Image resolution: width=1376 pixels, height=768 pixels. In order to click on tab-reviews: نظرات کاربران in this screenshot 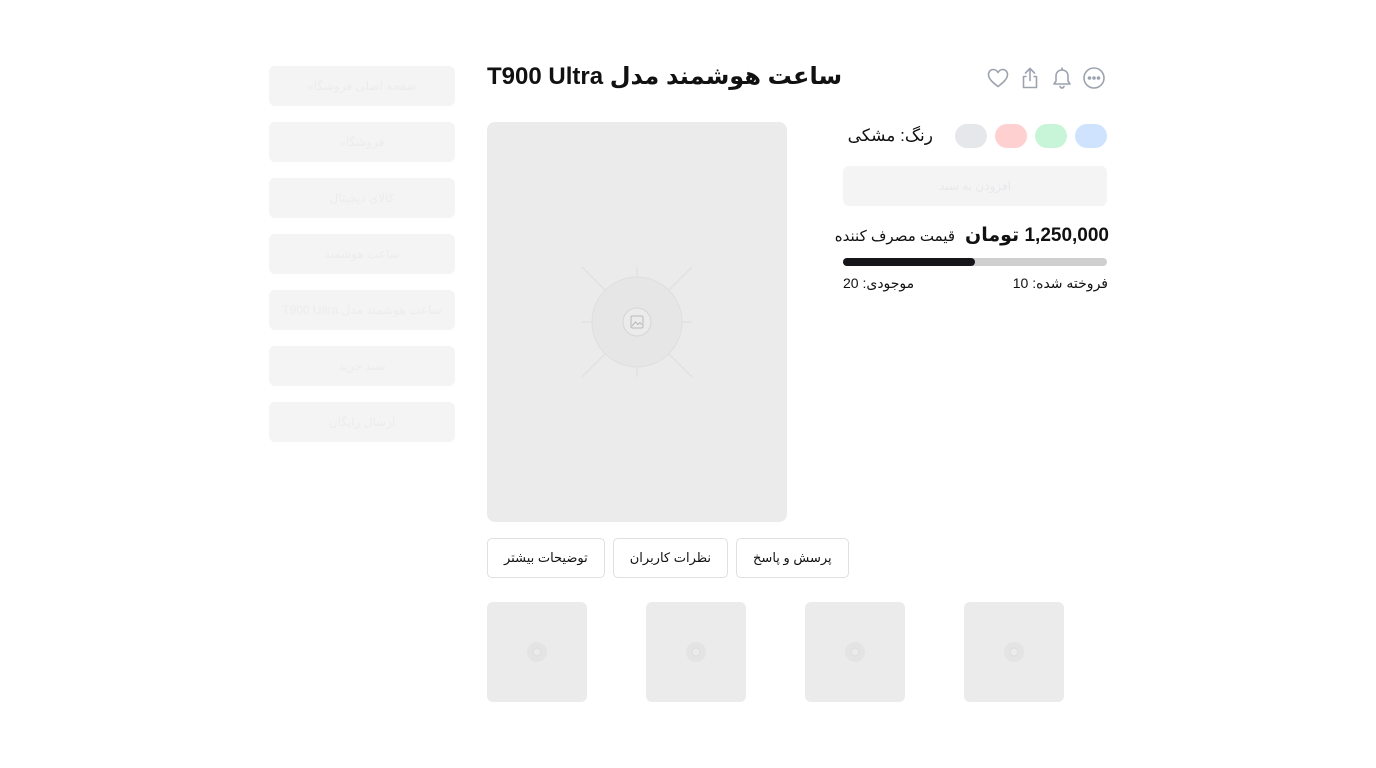, I will do `click(670, 558)`.